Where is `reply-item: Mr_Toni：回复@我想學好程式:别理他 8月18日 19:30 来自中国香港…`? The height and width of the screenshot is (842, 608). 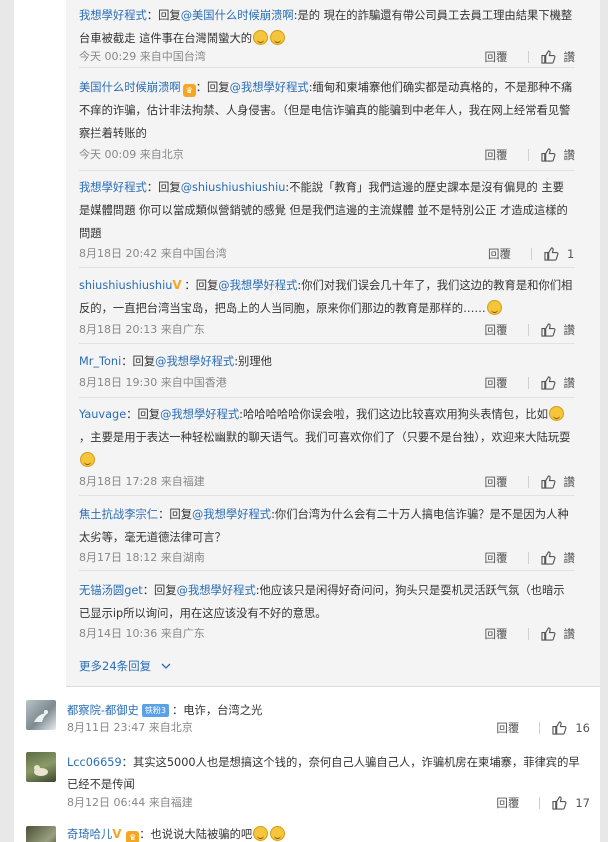 reply-item: Mr_Toni：回复@我想學好程式:别理他 8月18日 19:30 来自中国香港… is located at coordinates (327, 374).